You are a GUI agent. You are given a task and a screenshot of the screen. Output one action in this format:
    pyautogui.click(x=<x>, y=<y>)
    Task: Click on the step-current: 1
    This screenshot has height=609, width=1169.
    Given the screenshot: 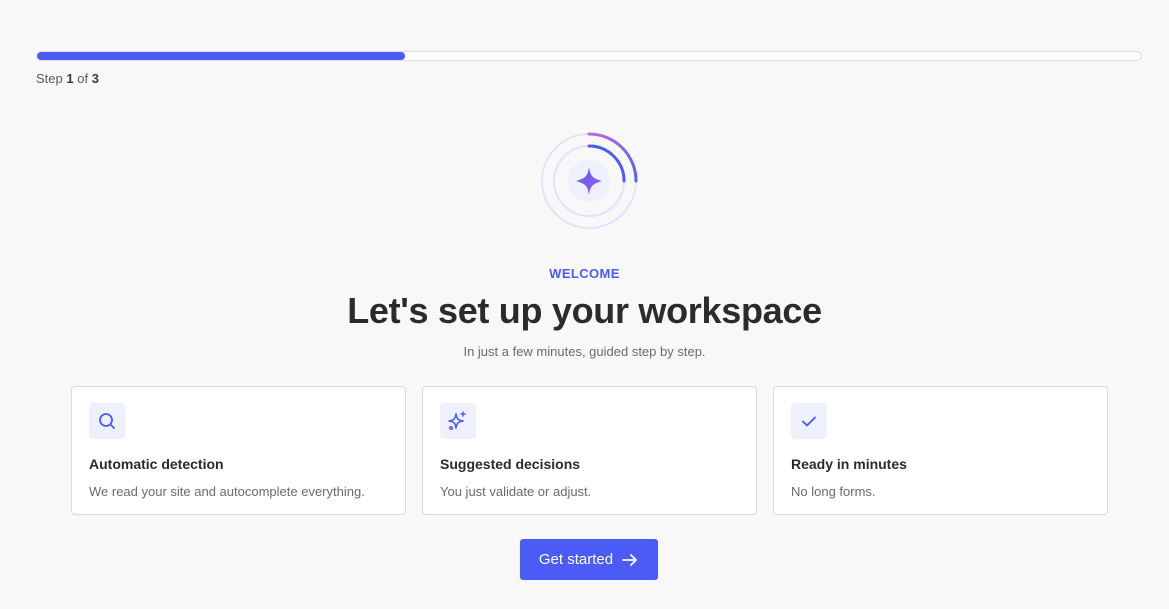 What is the action you would take?
    pyautogui.click(x=70, y=78)
    